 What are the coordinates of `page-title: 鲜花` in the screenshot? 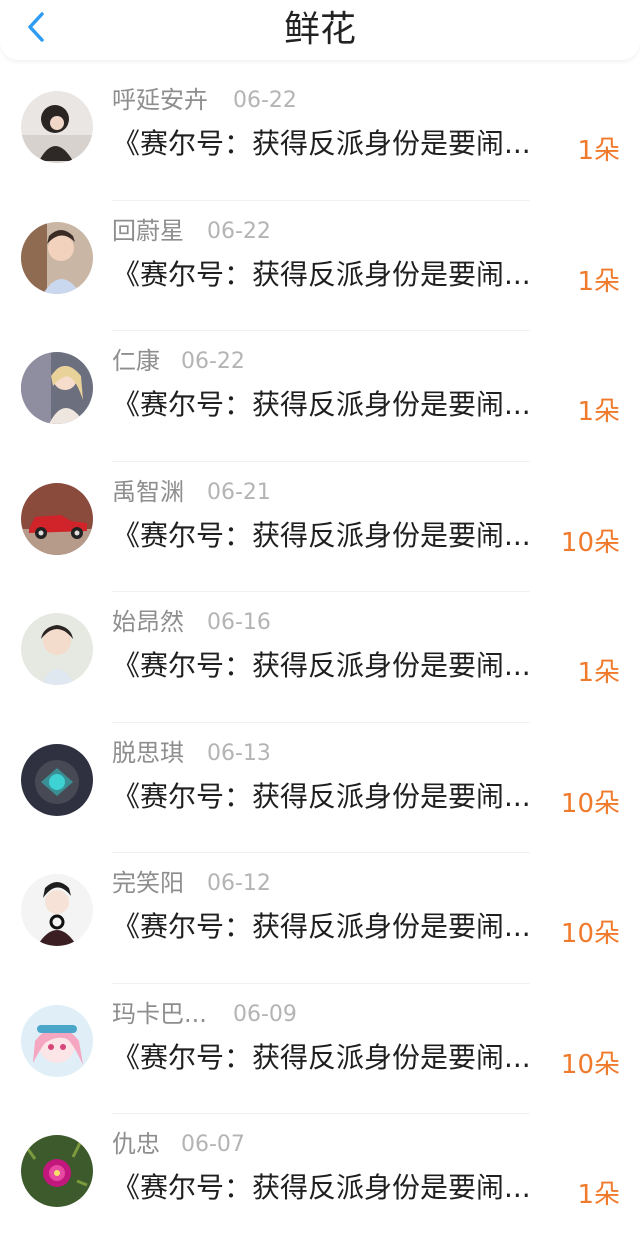 It's located at (319, 29).